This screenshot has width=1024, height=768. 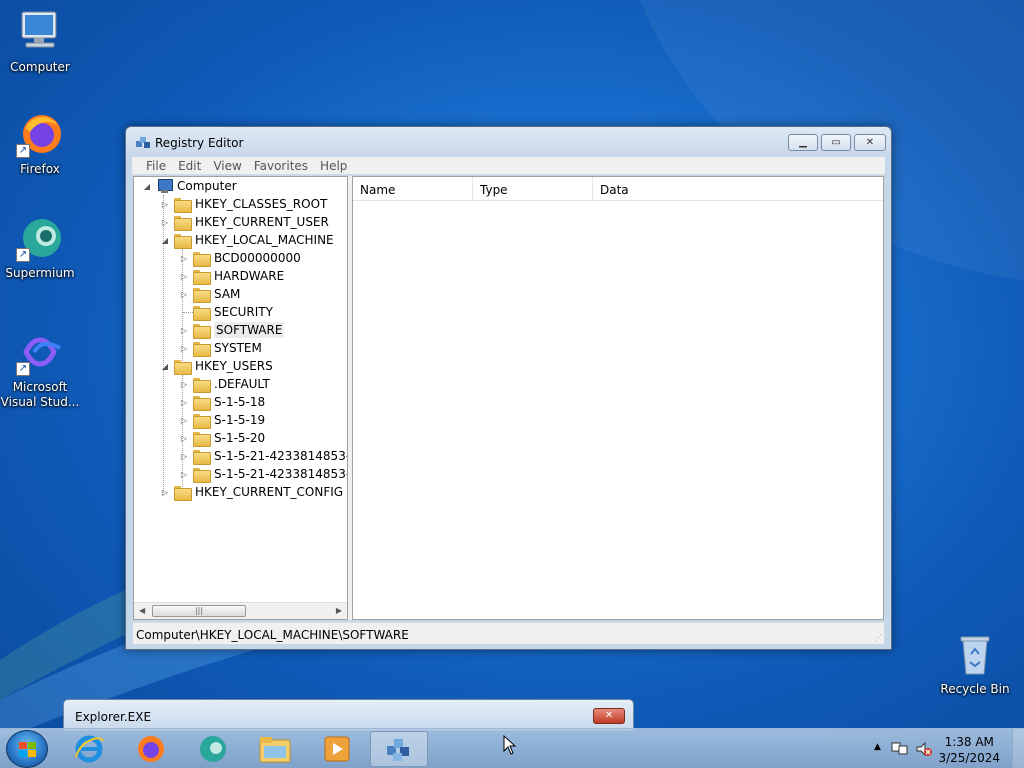 What do you see at coordinates (975, 654) in the screenshot?
I see `recycle-bin-icon` at bounding box center [975, 654].